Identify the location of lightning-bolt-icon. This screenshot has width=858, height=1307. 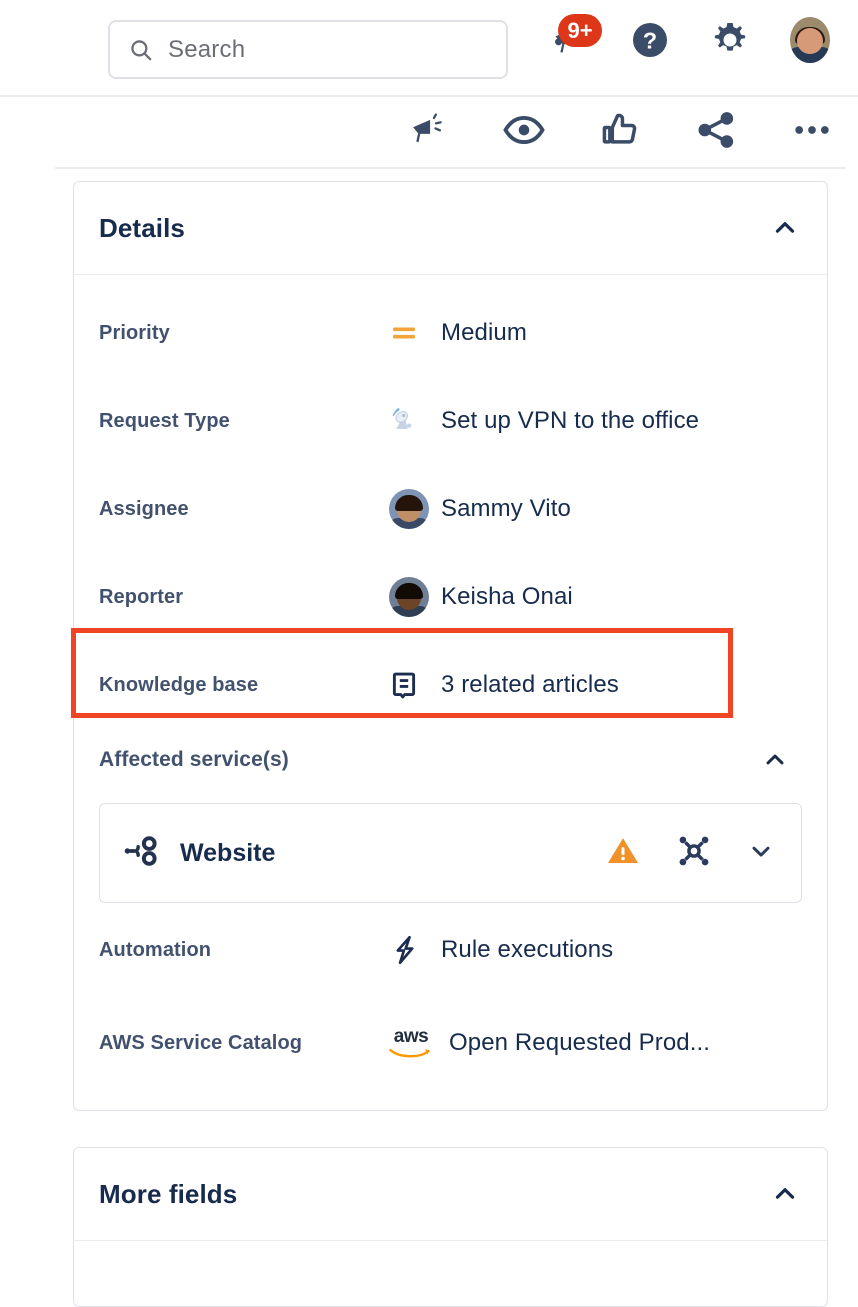
(415, 950).